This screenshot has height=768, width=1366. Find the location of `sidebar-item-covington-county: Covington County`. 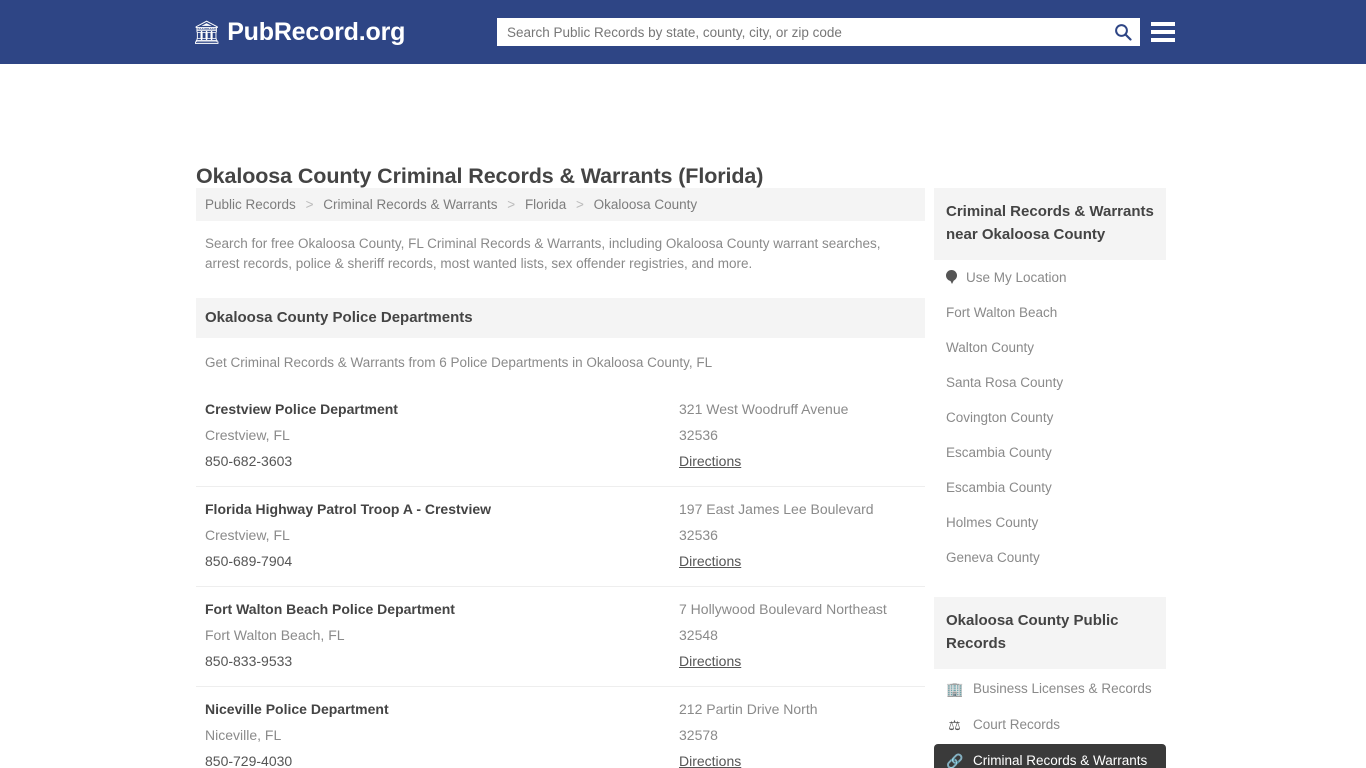

sidebar-item-covington-county: Covington County is located at coordinates (1050, 417).